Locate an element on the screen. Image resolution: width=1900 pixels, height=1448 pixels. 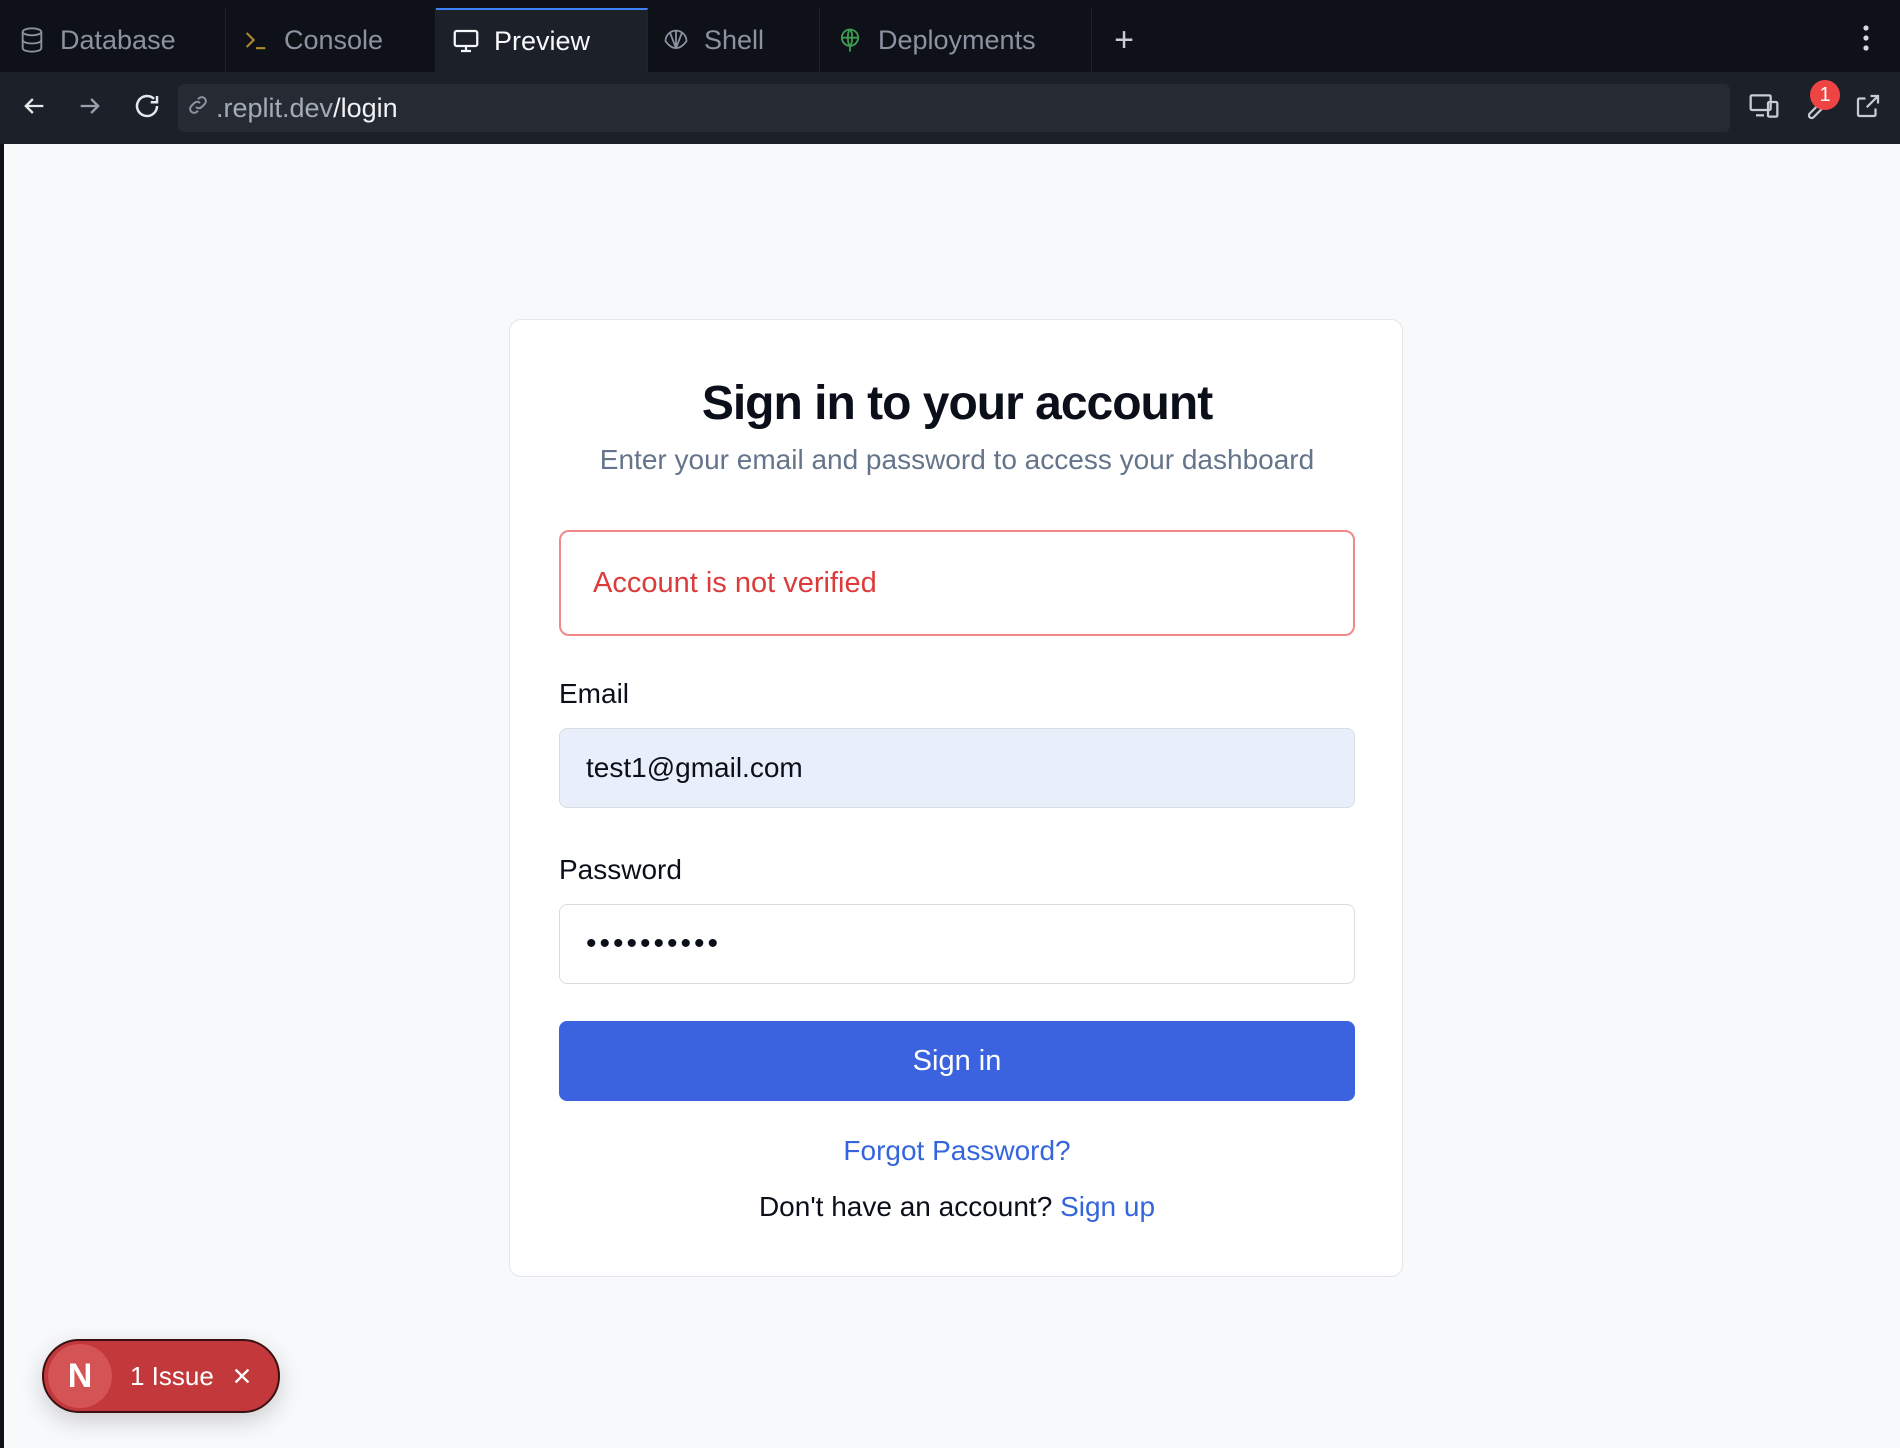
issue-count-label: 1 Issue is located at coordinates (172, 1375).